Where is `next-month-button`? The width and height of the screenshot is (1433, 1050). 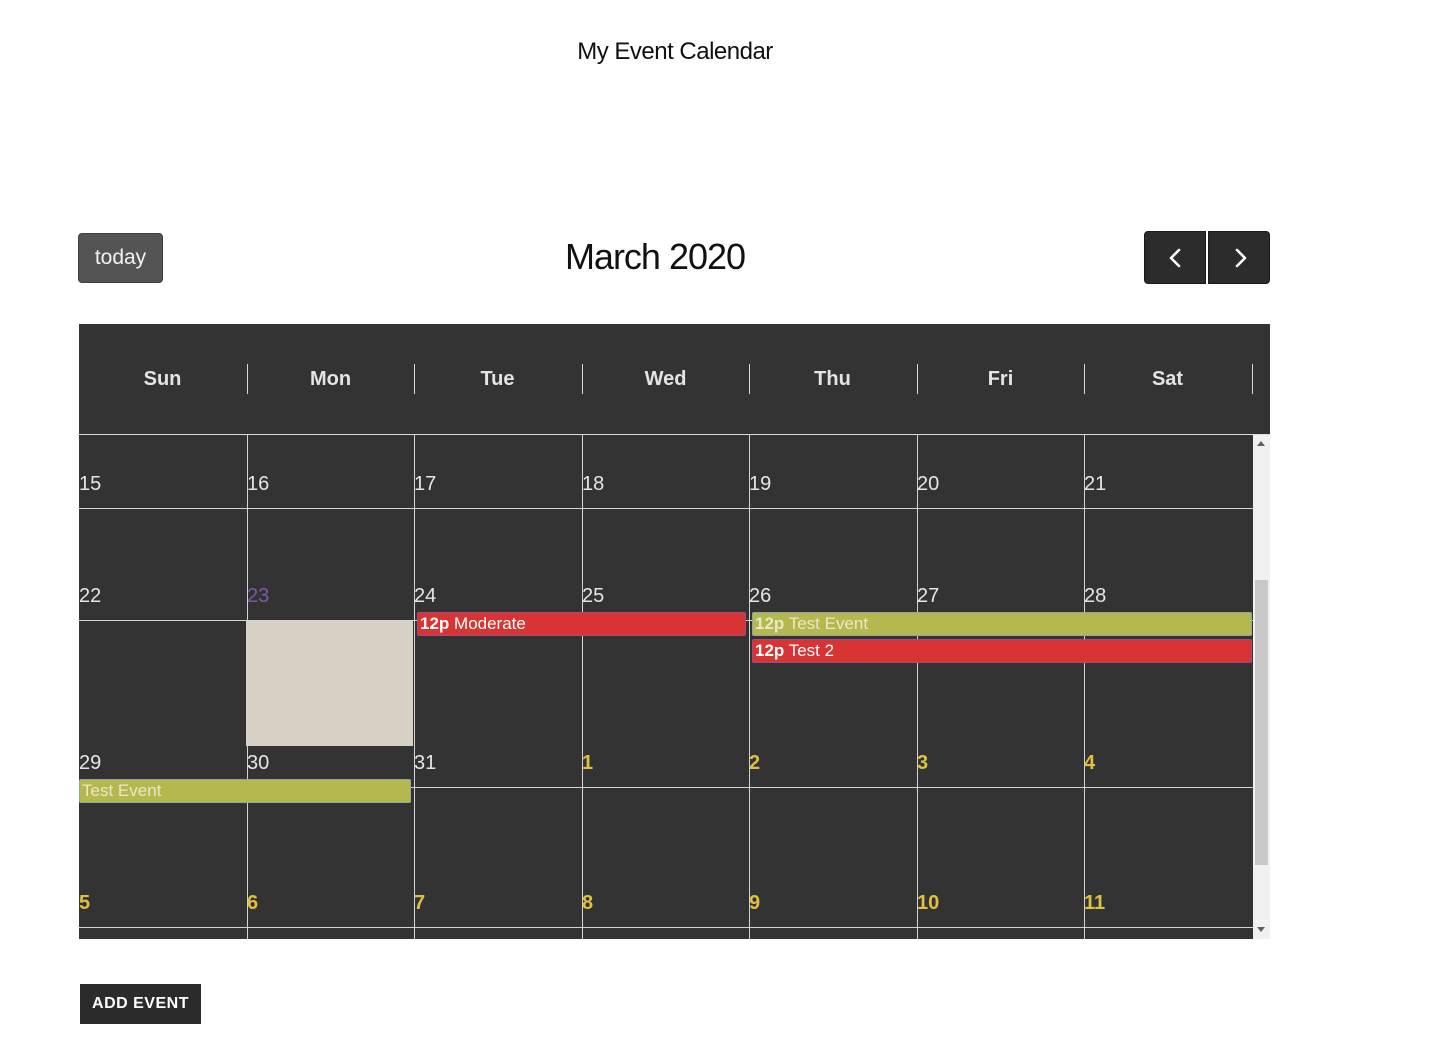
next-month-button is located at coordinates (1239, 257).